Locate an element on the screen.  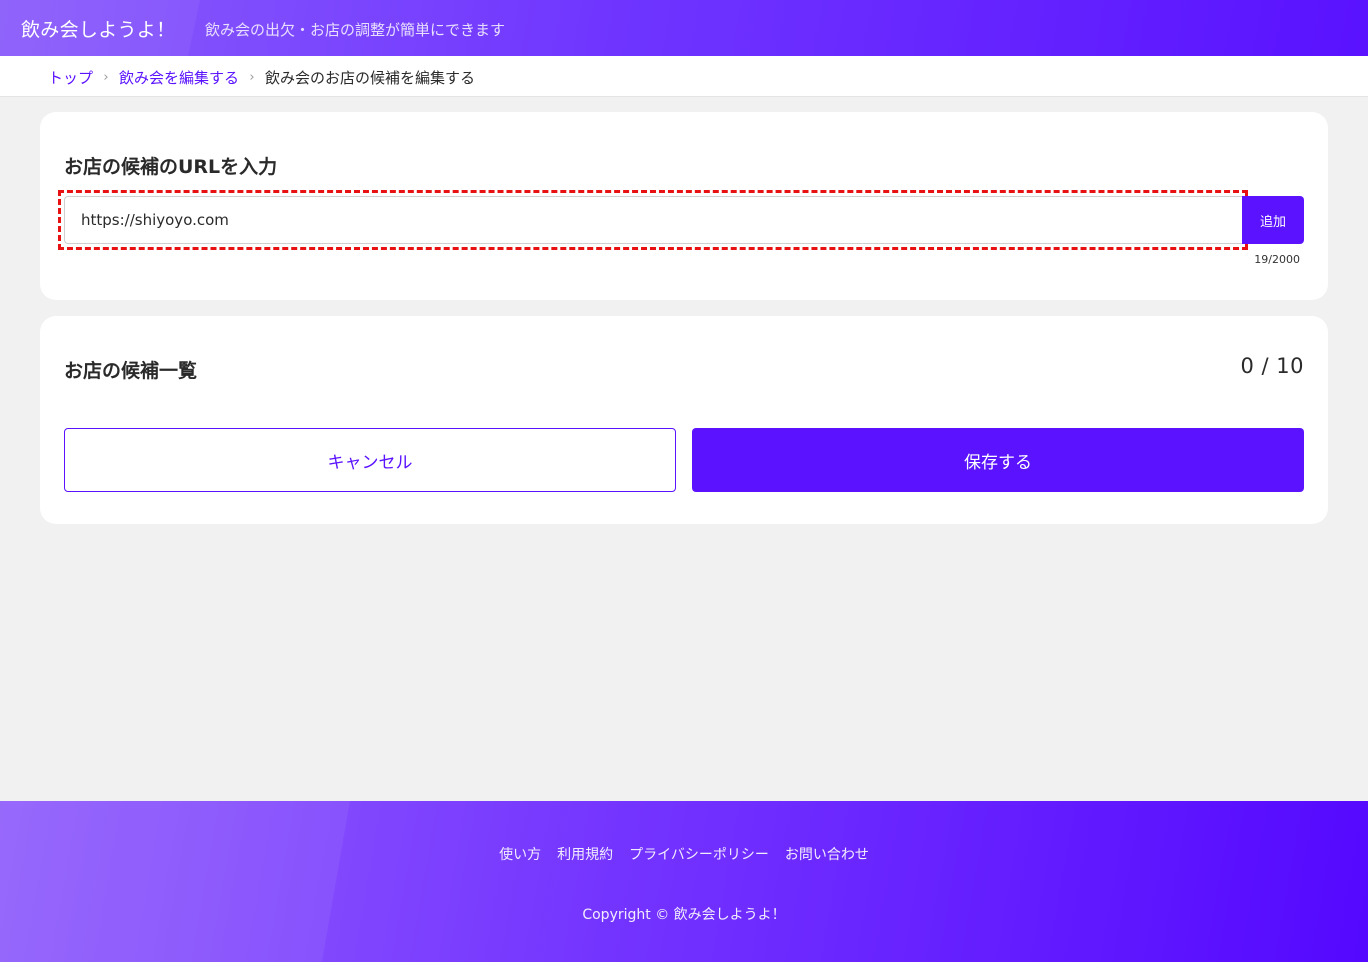
copyright: Copyright © 飲み会しようよ！ is located at coordinates (684, 915).